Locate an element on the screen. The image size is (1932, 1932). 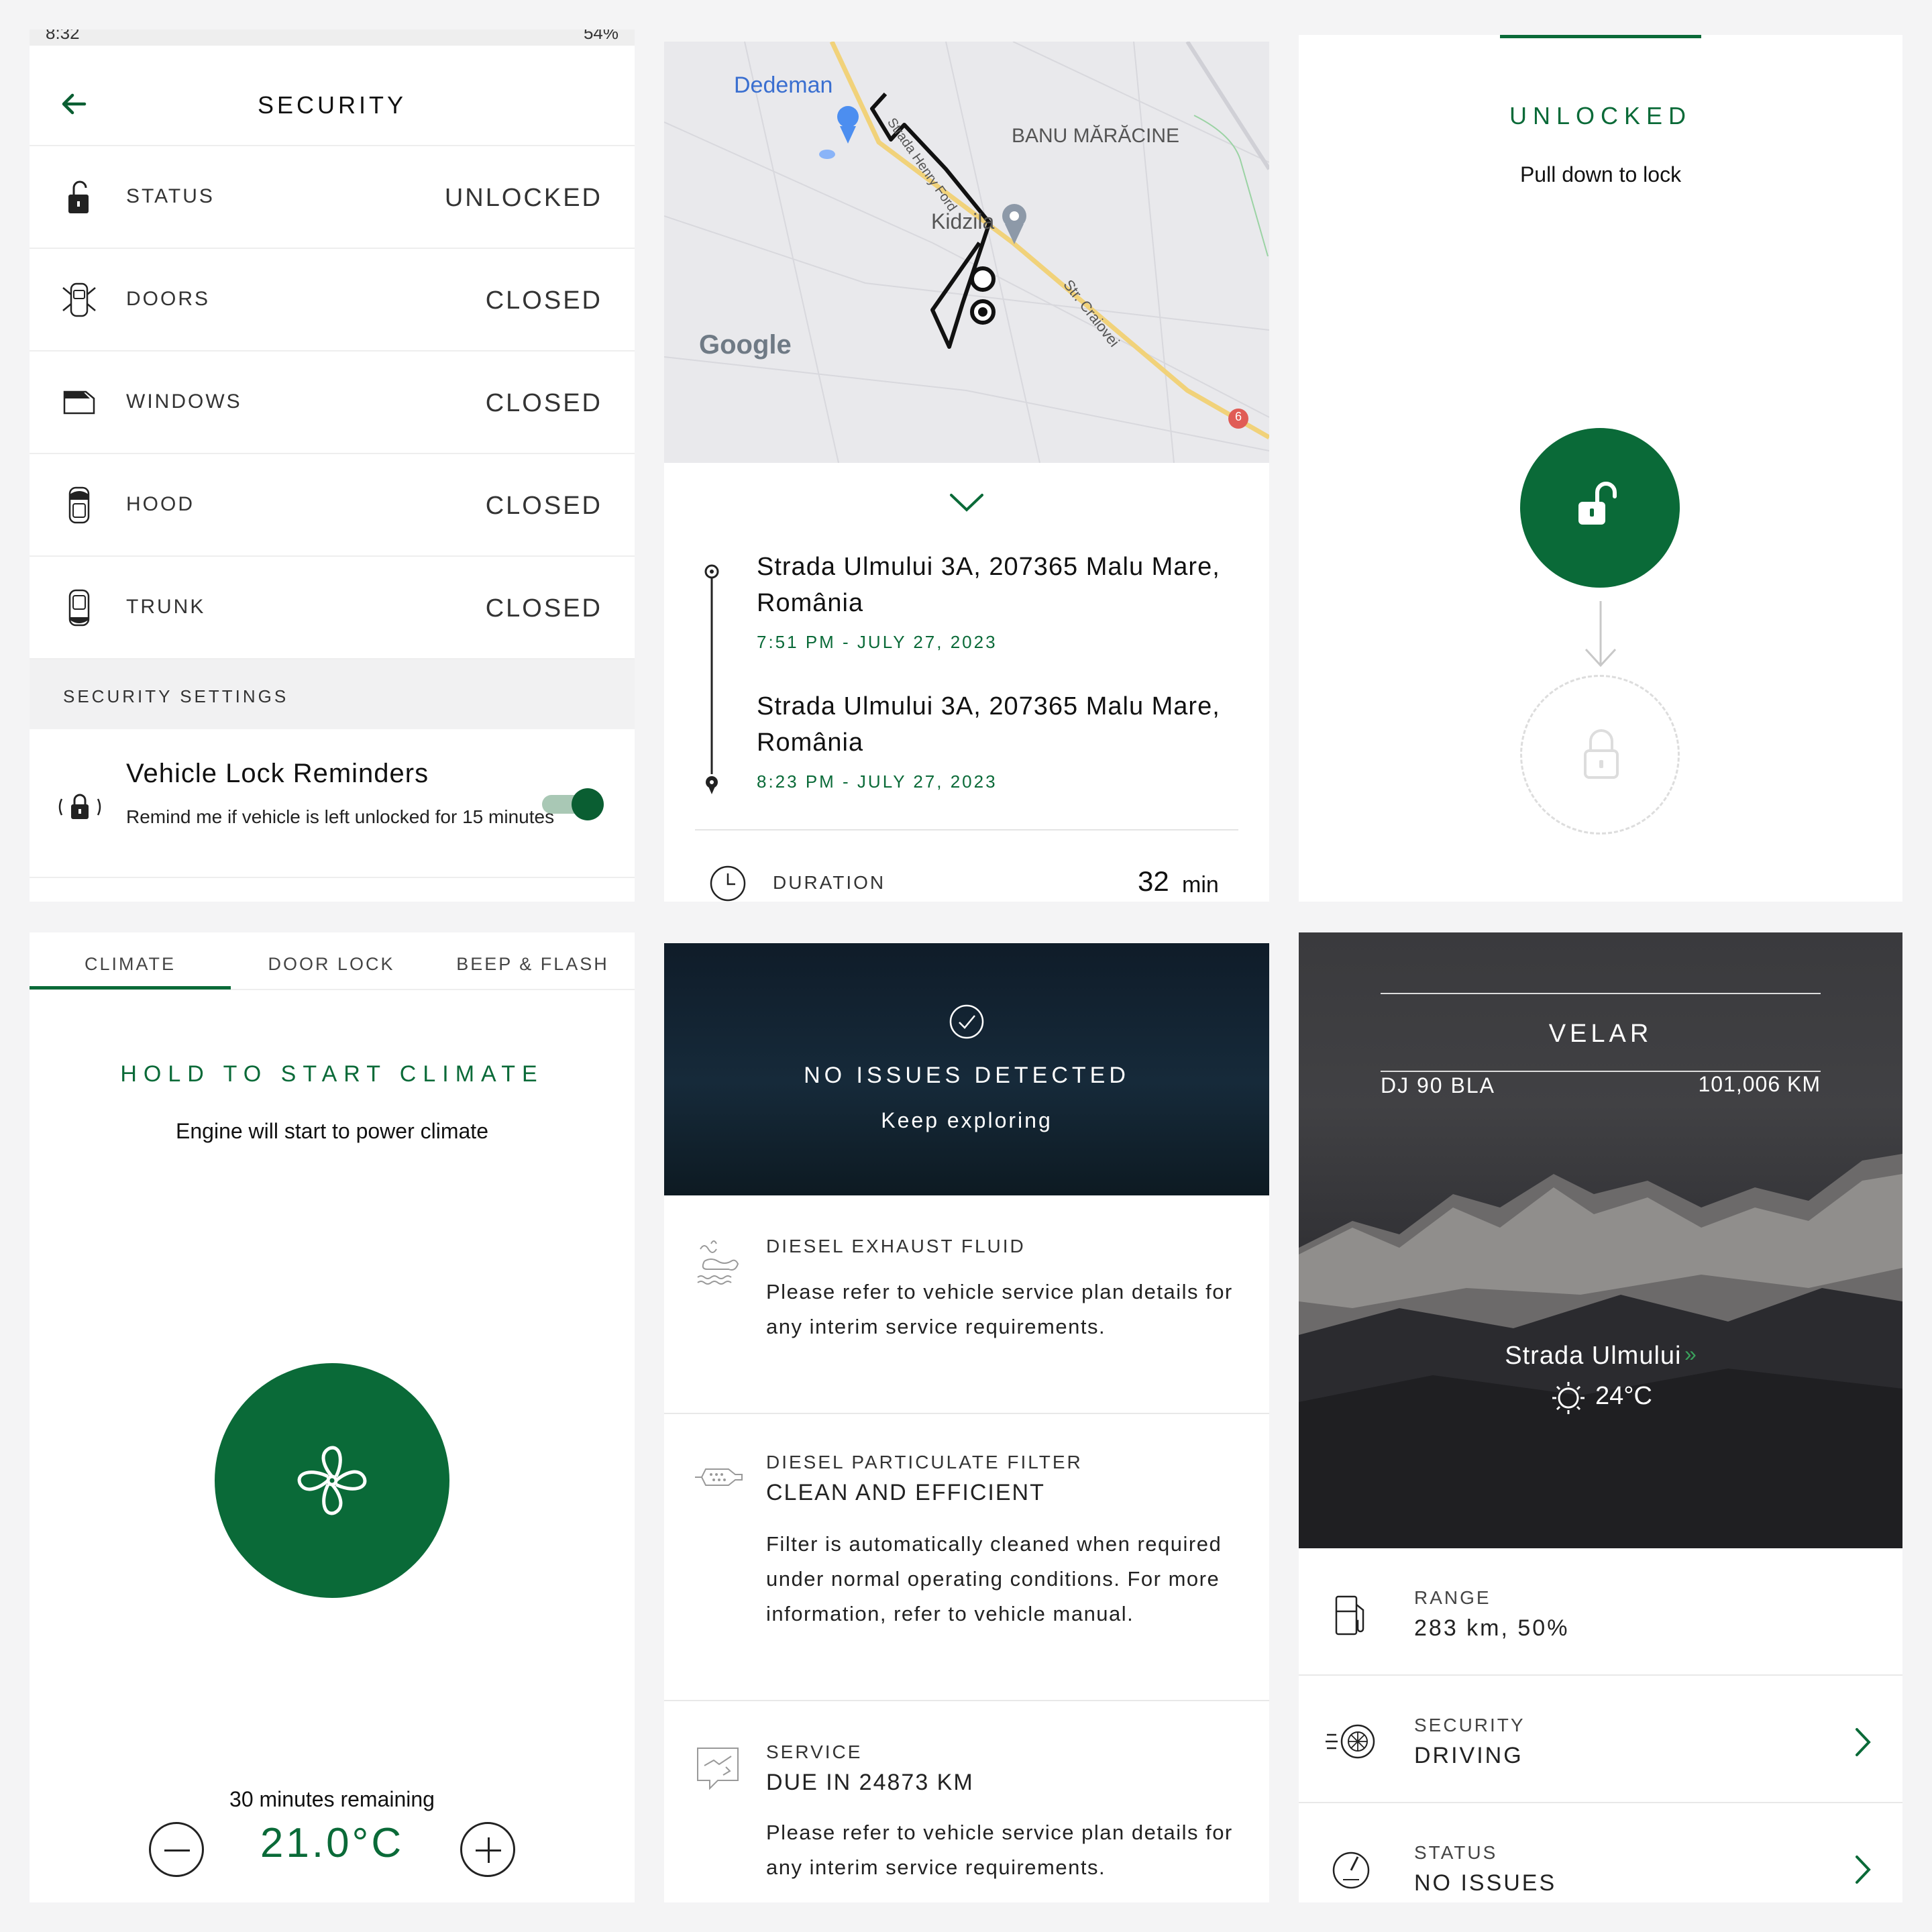
status-caption: STATUS is located at coordinates (1456, 1852).